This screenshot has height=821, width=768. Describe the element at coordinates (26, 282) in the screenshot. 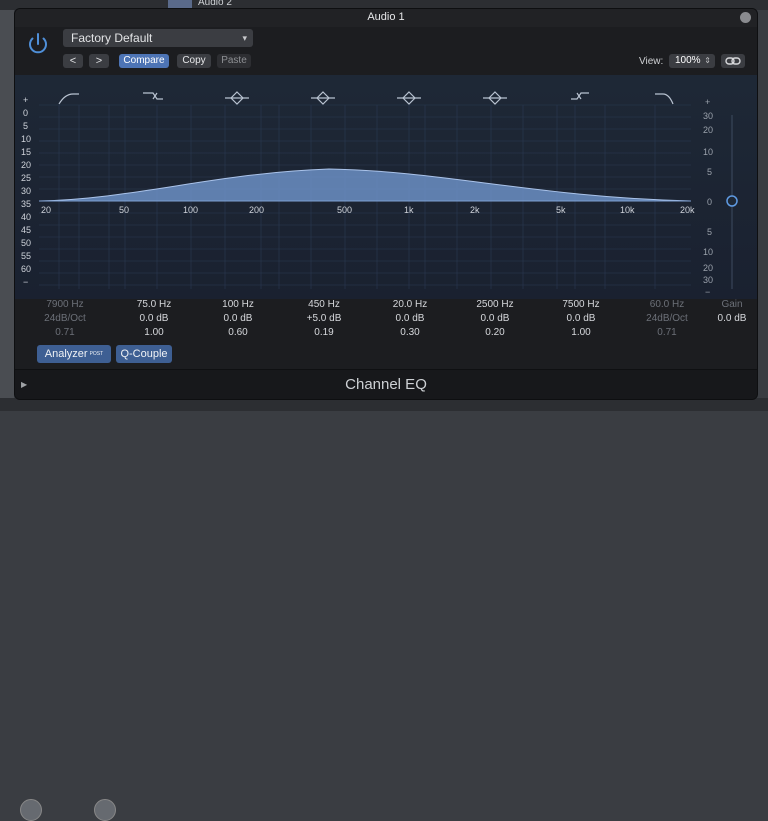

I see `db-scale-label: −` at that location.